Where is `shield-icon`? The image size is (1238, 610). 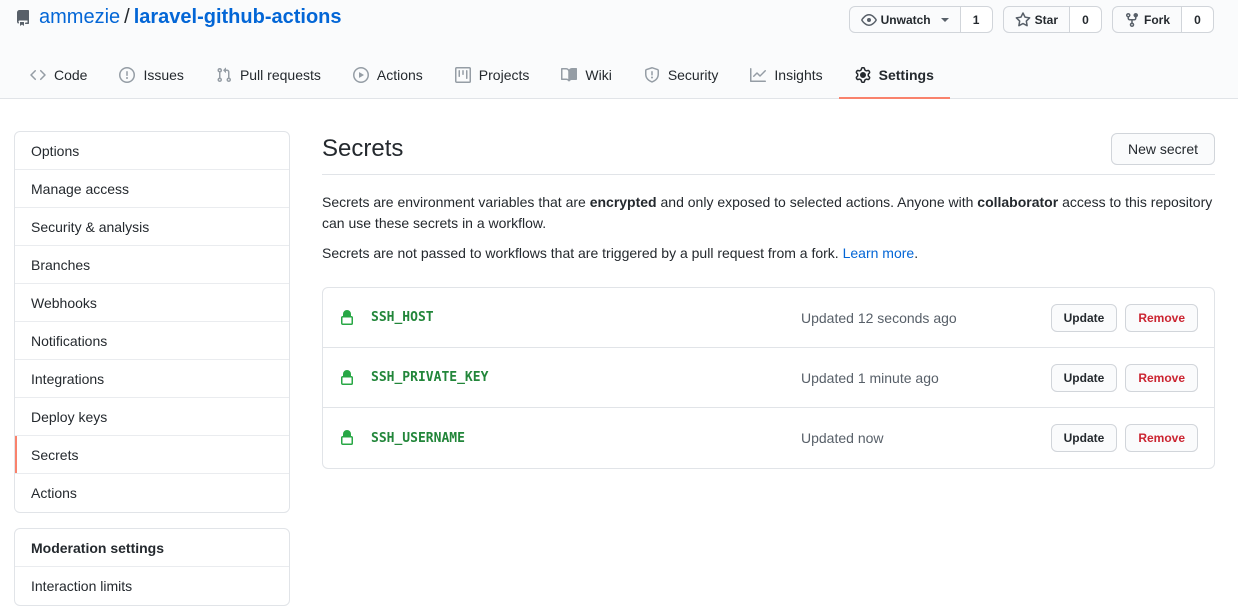 shield-icon is located at coordinates (651, 75).